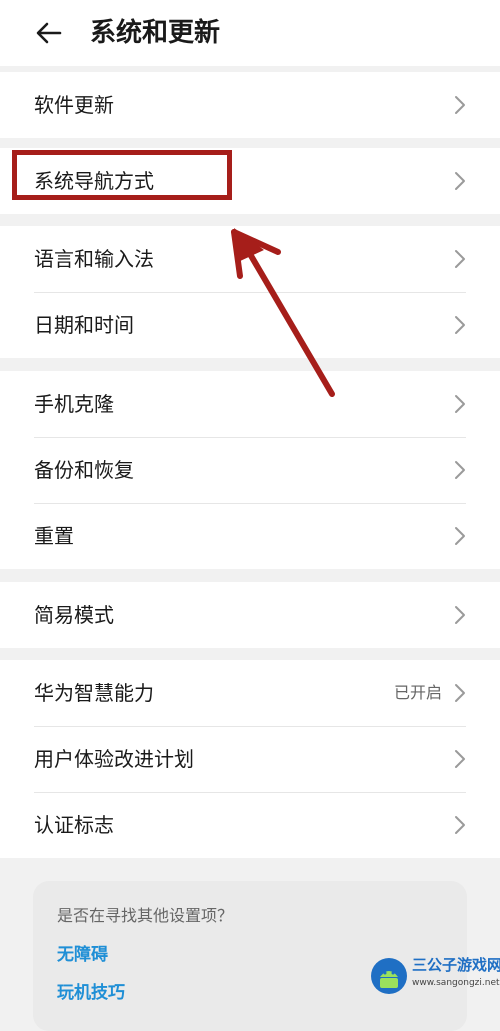  I want to click on page-title: 系统和更新, so click(155, 33).